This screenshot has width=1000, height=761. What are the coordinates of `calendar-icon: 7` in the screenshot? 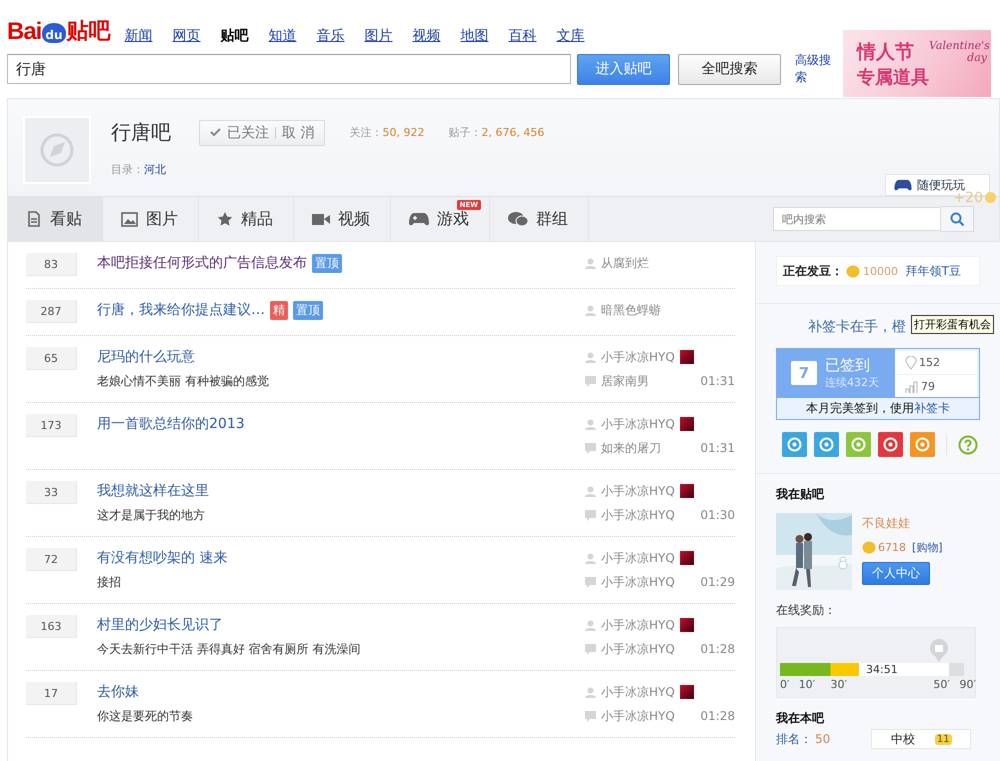 It's located at (804, 373).